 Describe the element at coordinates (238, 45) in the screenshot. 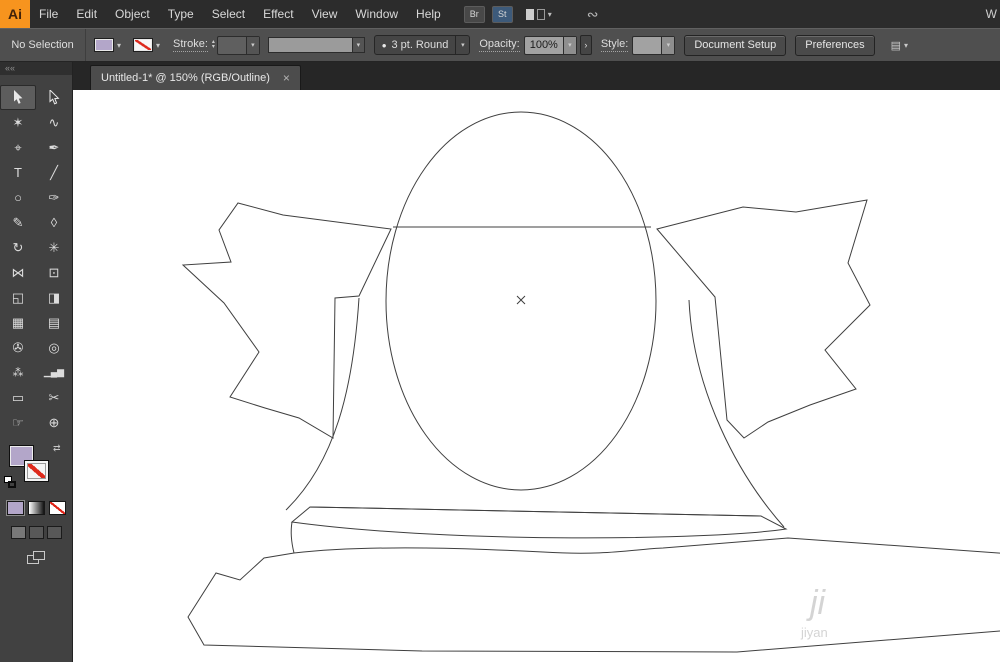

I see `stroke-width-dropdown: ▾` at that location.